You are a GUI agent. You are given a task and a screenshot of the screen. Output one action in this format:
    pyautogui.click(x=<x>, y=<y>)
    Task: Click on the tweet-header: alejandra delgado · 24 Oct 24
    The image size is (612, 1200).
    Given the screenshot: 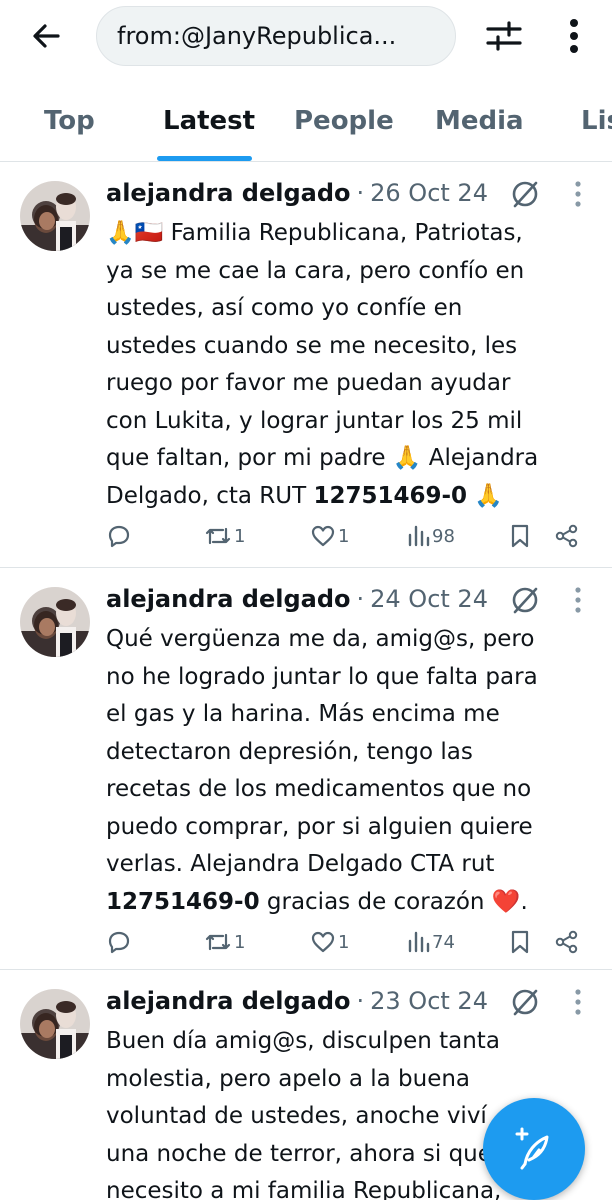 What is the action you would take?
    pyautogui.click(x=297, y=599)
    